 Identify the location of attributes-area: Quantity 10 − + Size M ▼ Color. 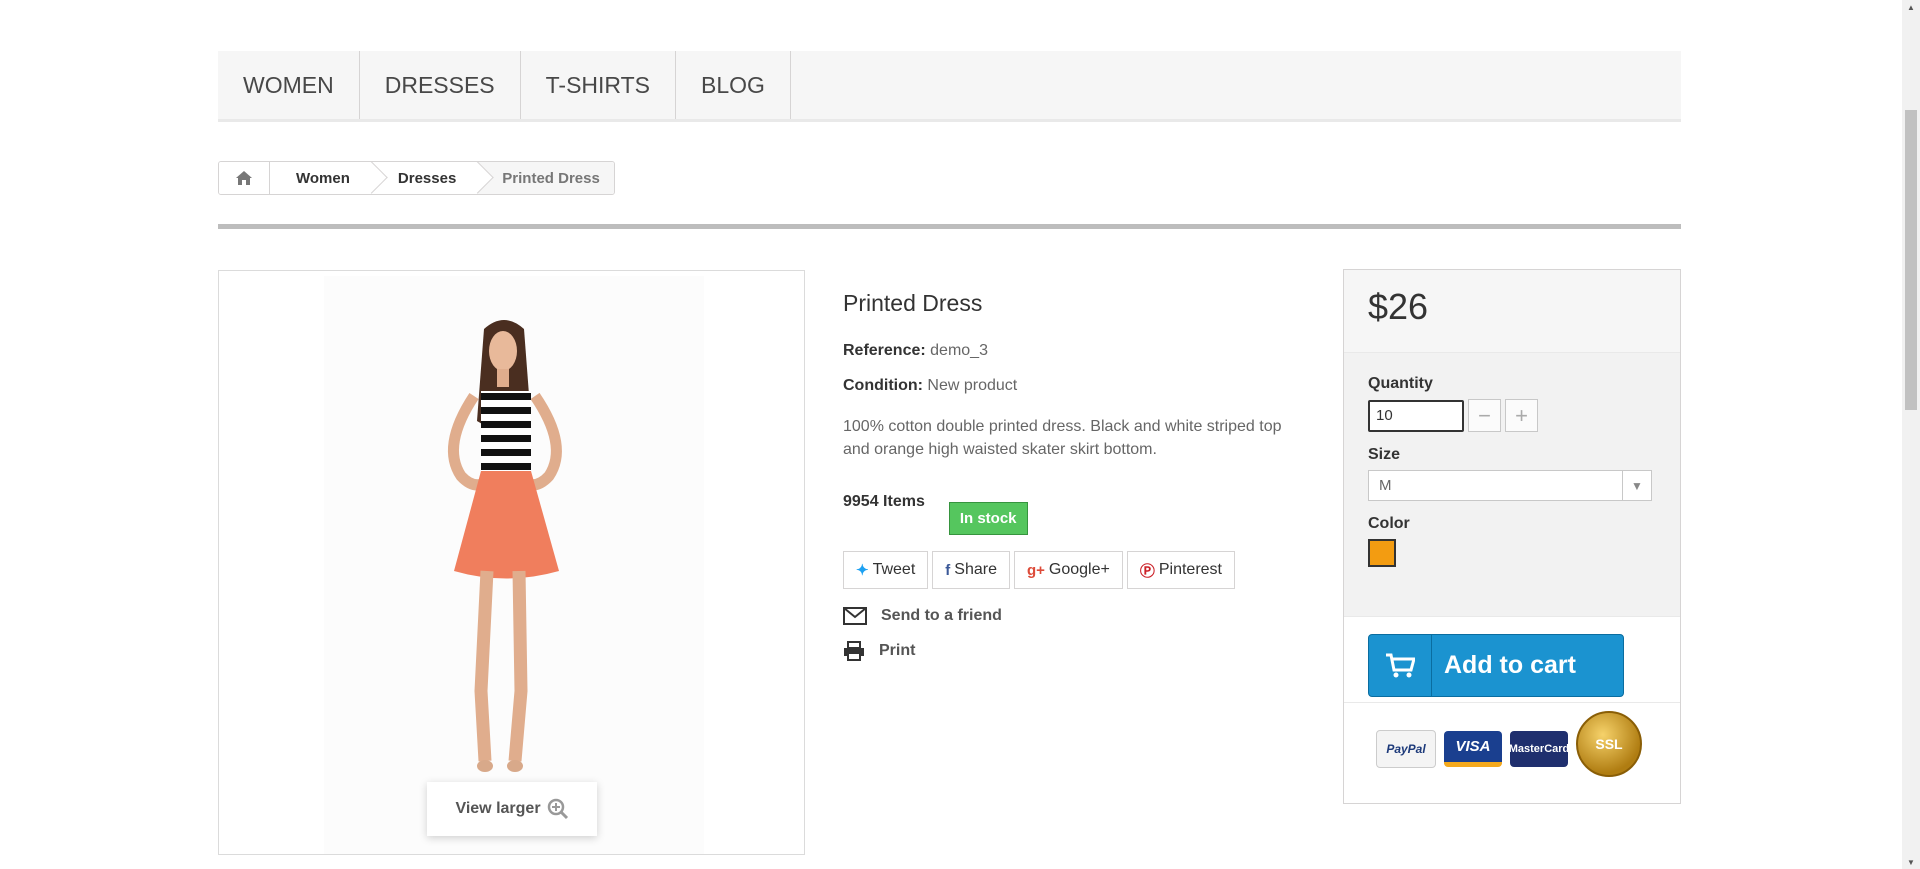
(1512, 485).